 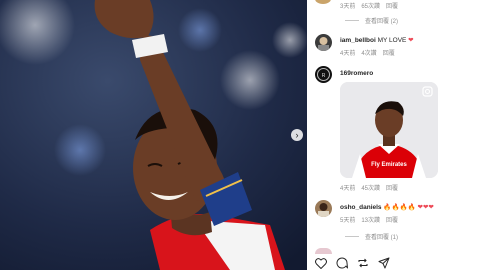 What do you see at coordinates (389, 165) in the screenshot?
I see `kit-sponsor-text: Fly Emirates` at bounding box center [389, 165].